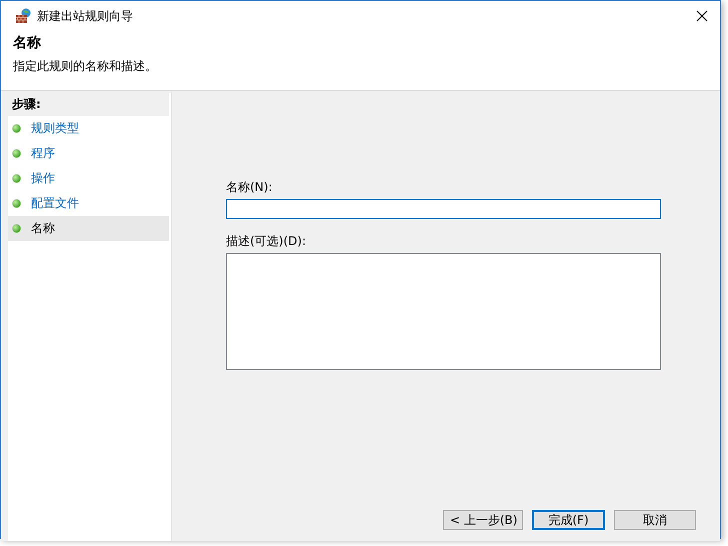 The height and width of the screenshot is (546, 728). Describe the element at coordinates (655, 520) in the screenshot. I see `wizard-button: 取消` at that location.